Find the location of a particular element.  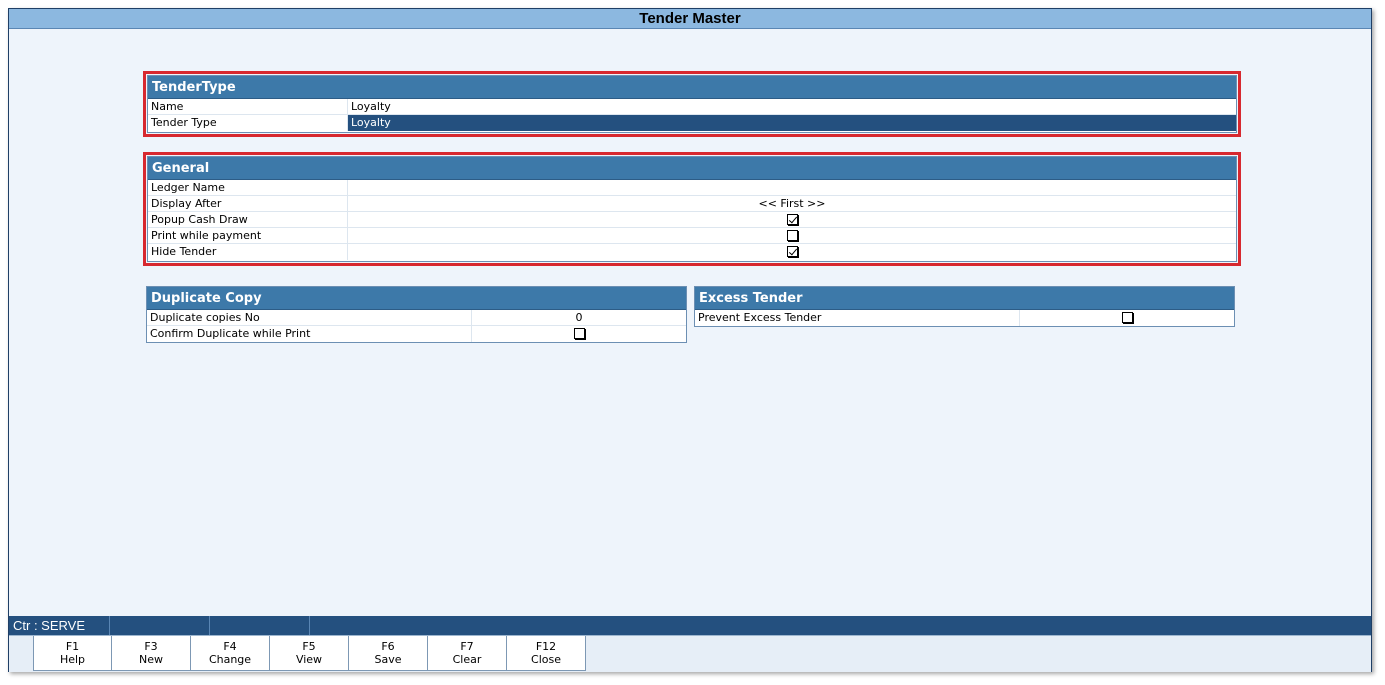

tender-type-row: Tender Type Loyalty is located at coordinates (692, 123).